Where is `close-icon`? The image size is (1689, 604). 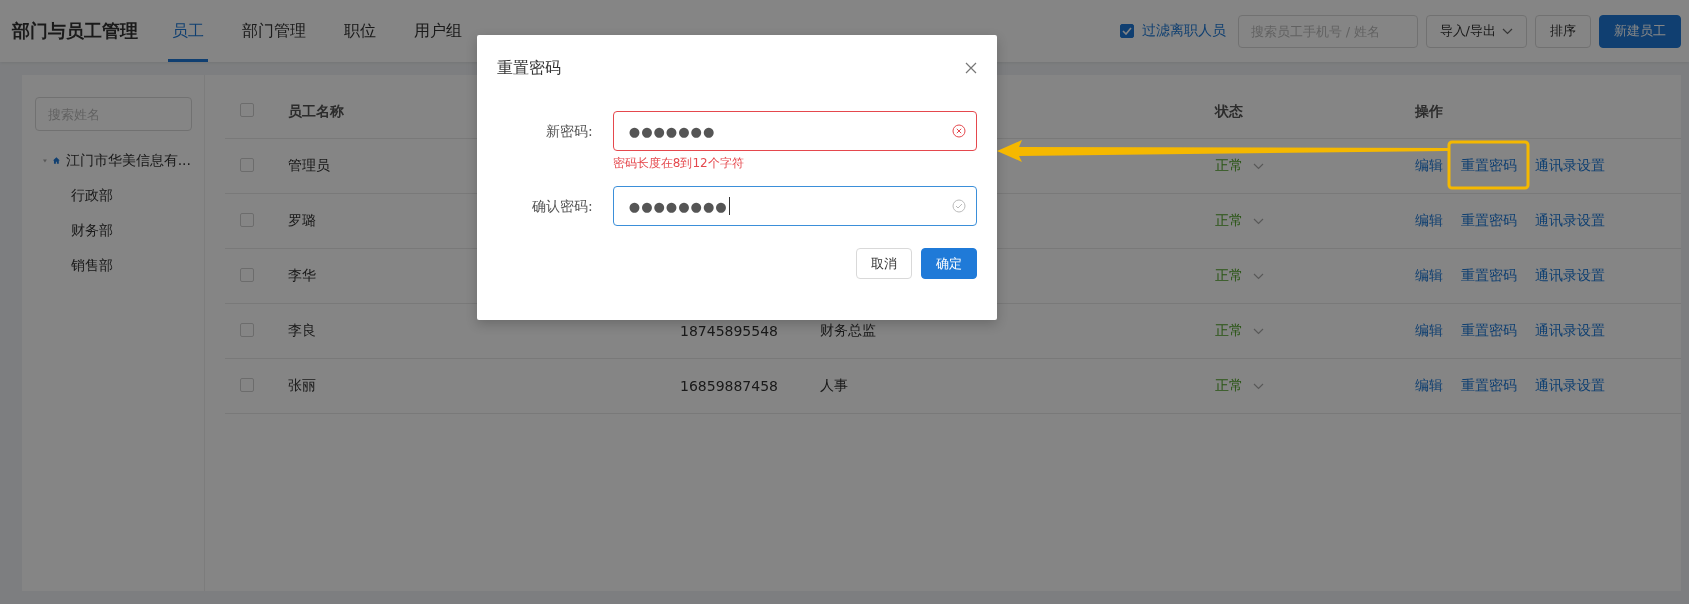
close-icon is located at coordinates (971, 68).